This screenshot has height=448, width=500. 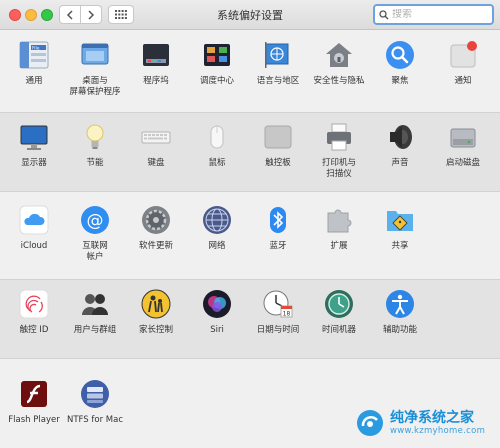 I want to click on pane-label: 调度中心, so click(x=216, y=81).